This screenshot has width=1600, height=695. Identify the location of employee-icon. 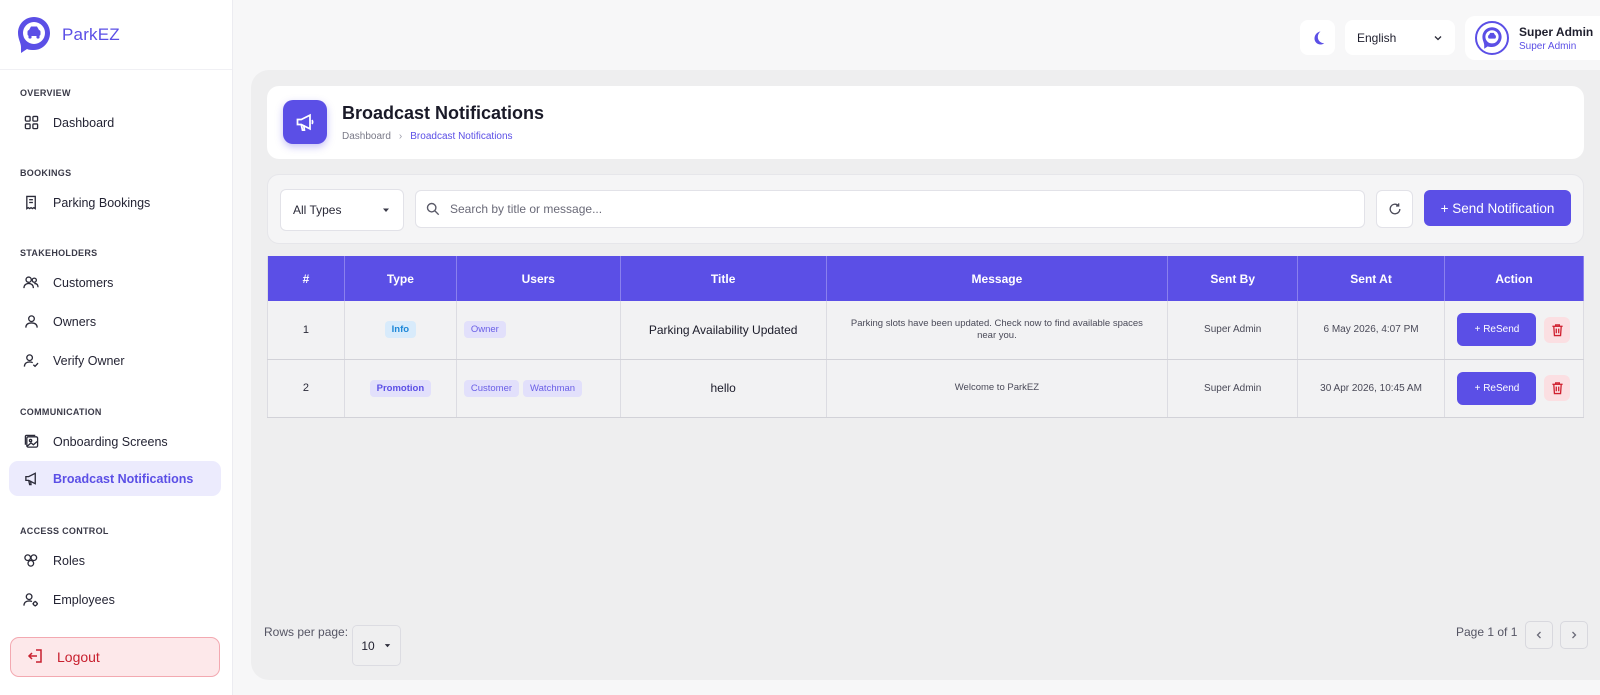
(31, 600).